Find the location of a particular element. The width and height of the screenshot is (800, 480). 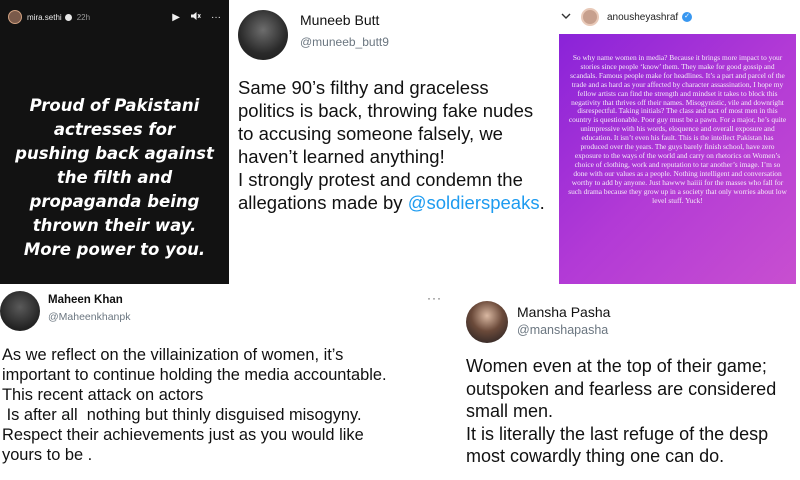

tweet-suffix: . is located at coordinates (542, 202).